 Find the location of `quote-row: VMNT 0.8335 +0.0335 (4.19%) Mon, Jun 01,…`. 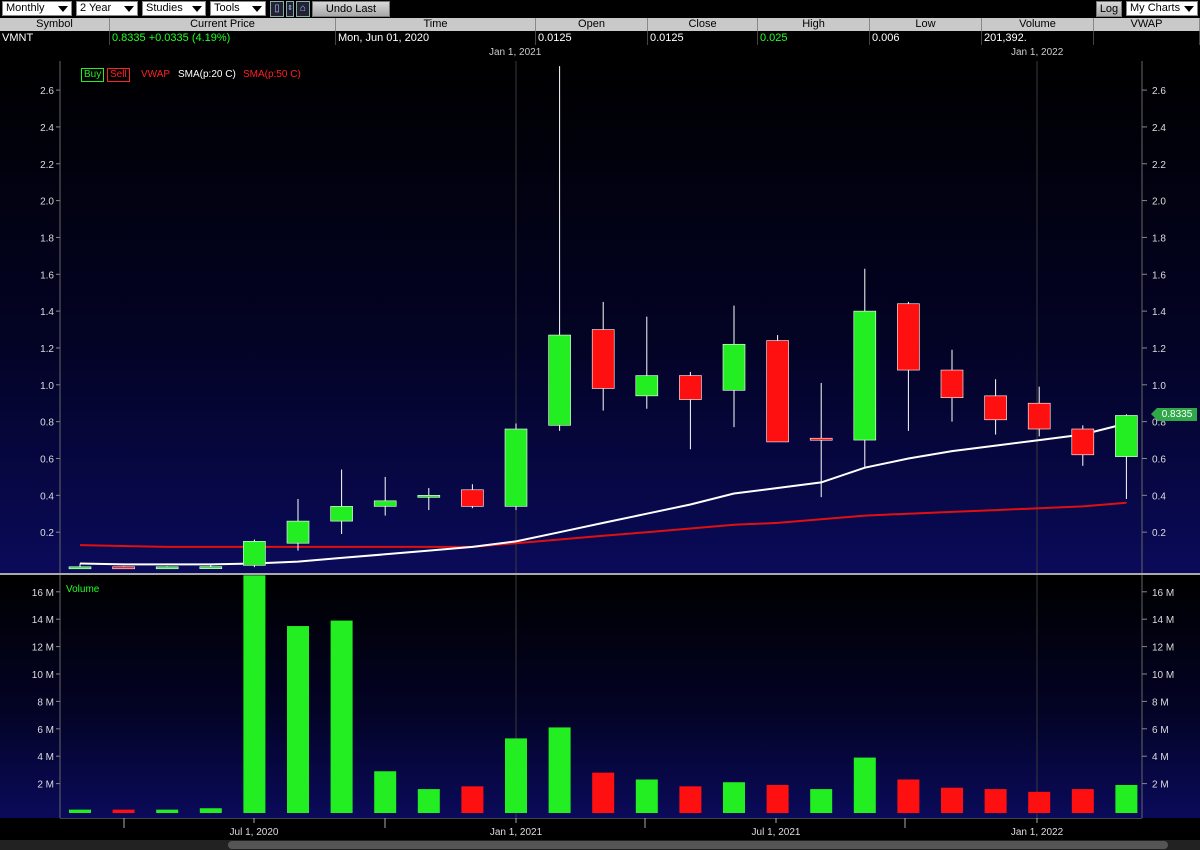

quote-row: VMNT 0.8335 +0.0335 (4.19%) Mon, Jun 01,… is located at coordinates (600, 38).